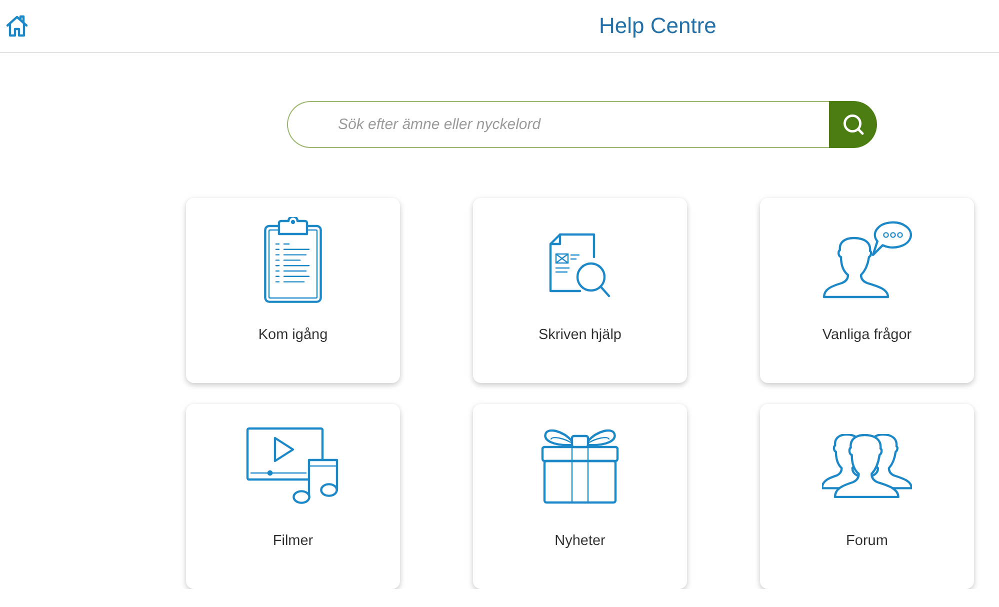 This screenshot has height=607, width=999. Describe the element at coordinates (580, 466) in the screenshot. I see `gift-icon` at that location.